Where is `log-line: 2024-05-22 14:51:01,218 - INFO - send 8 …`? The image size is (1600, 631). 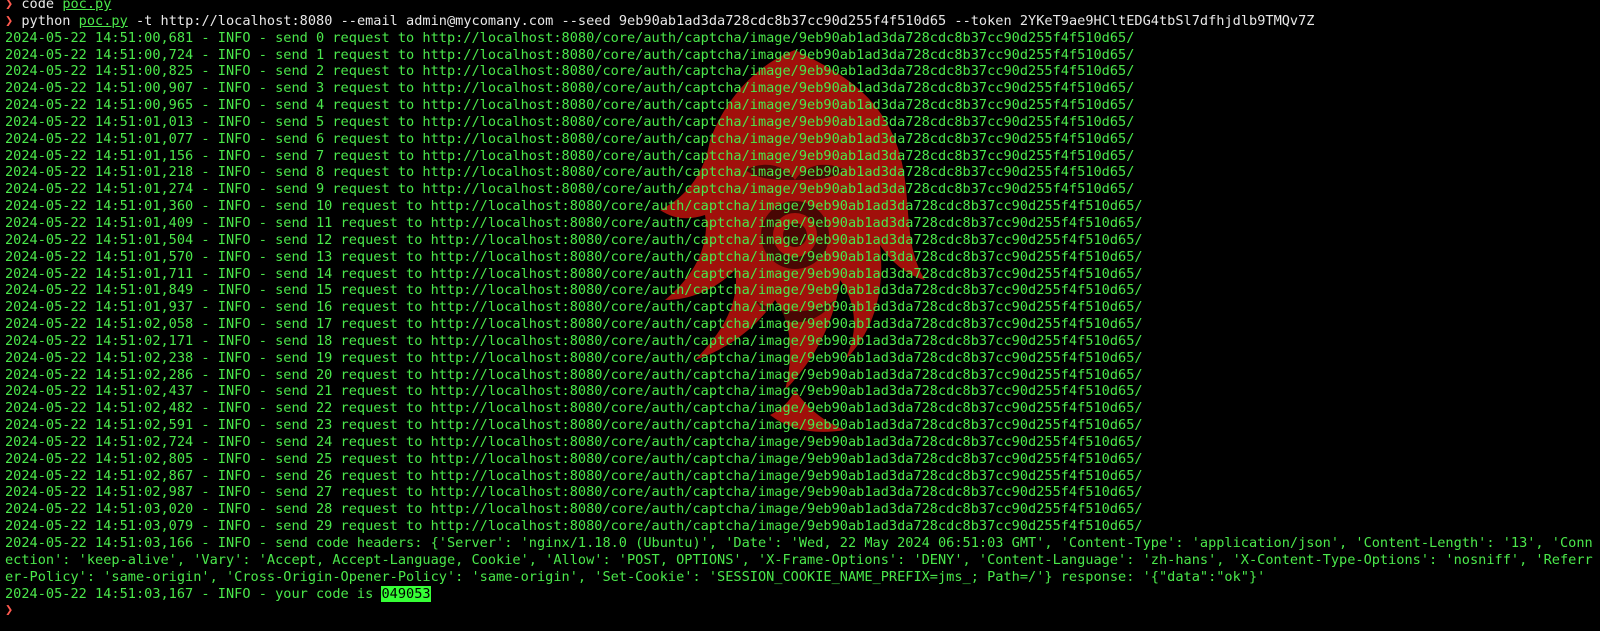
log-line: 2024-05-22 14:51:01,218 - INFO - send 8 … is located at coordinates (570, 172).